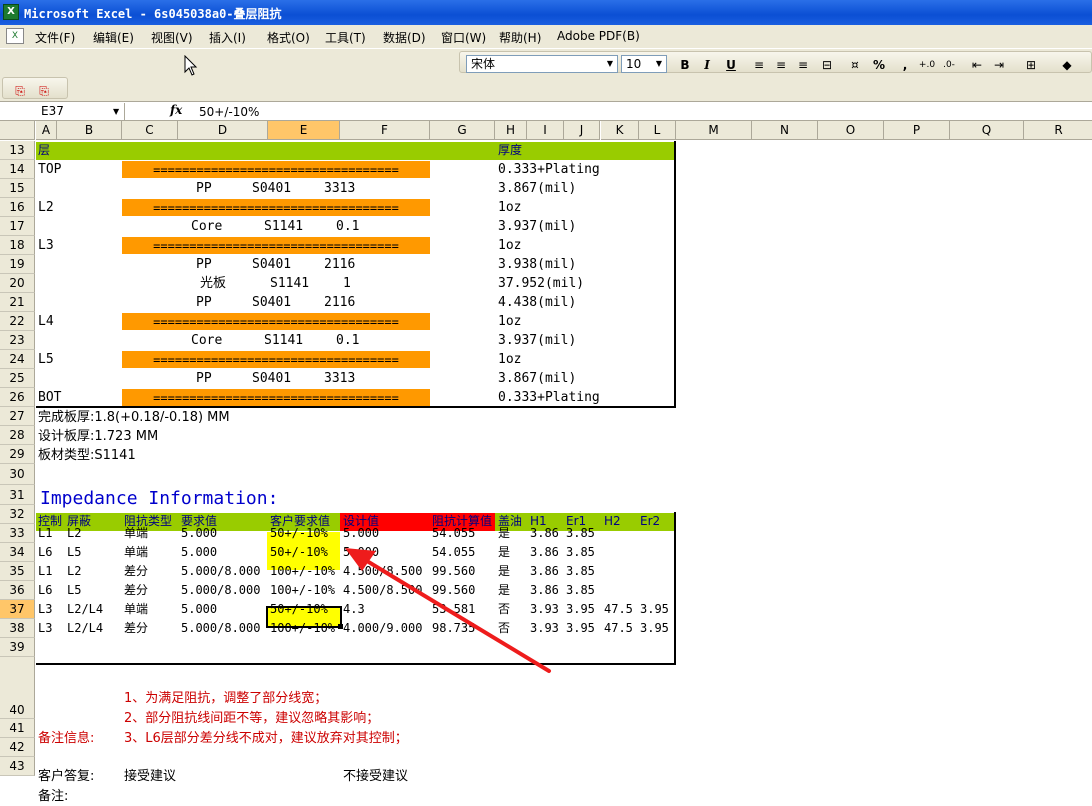  What do you see at coordinates (345, 37) in the screenshot?
I see `menu-tools: 工具(T)` at bounding box center [345, 37].